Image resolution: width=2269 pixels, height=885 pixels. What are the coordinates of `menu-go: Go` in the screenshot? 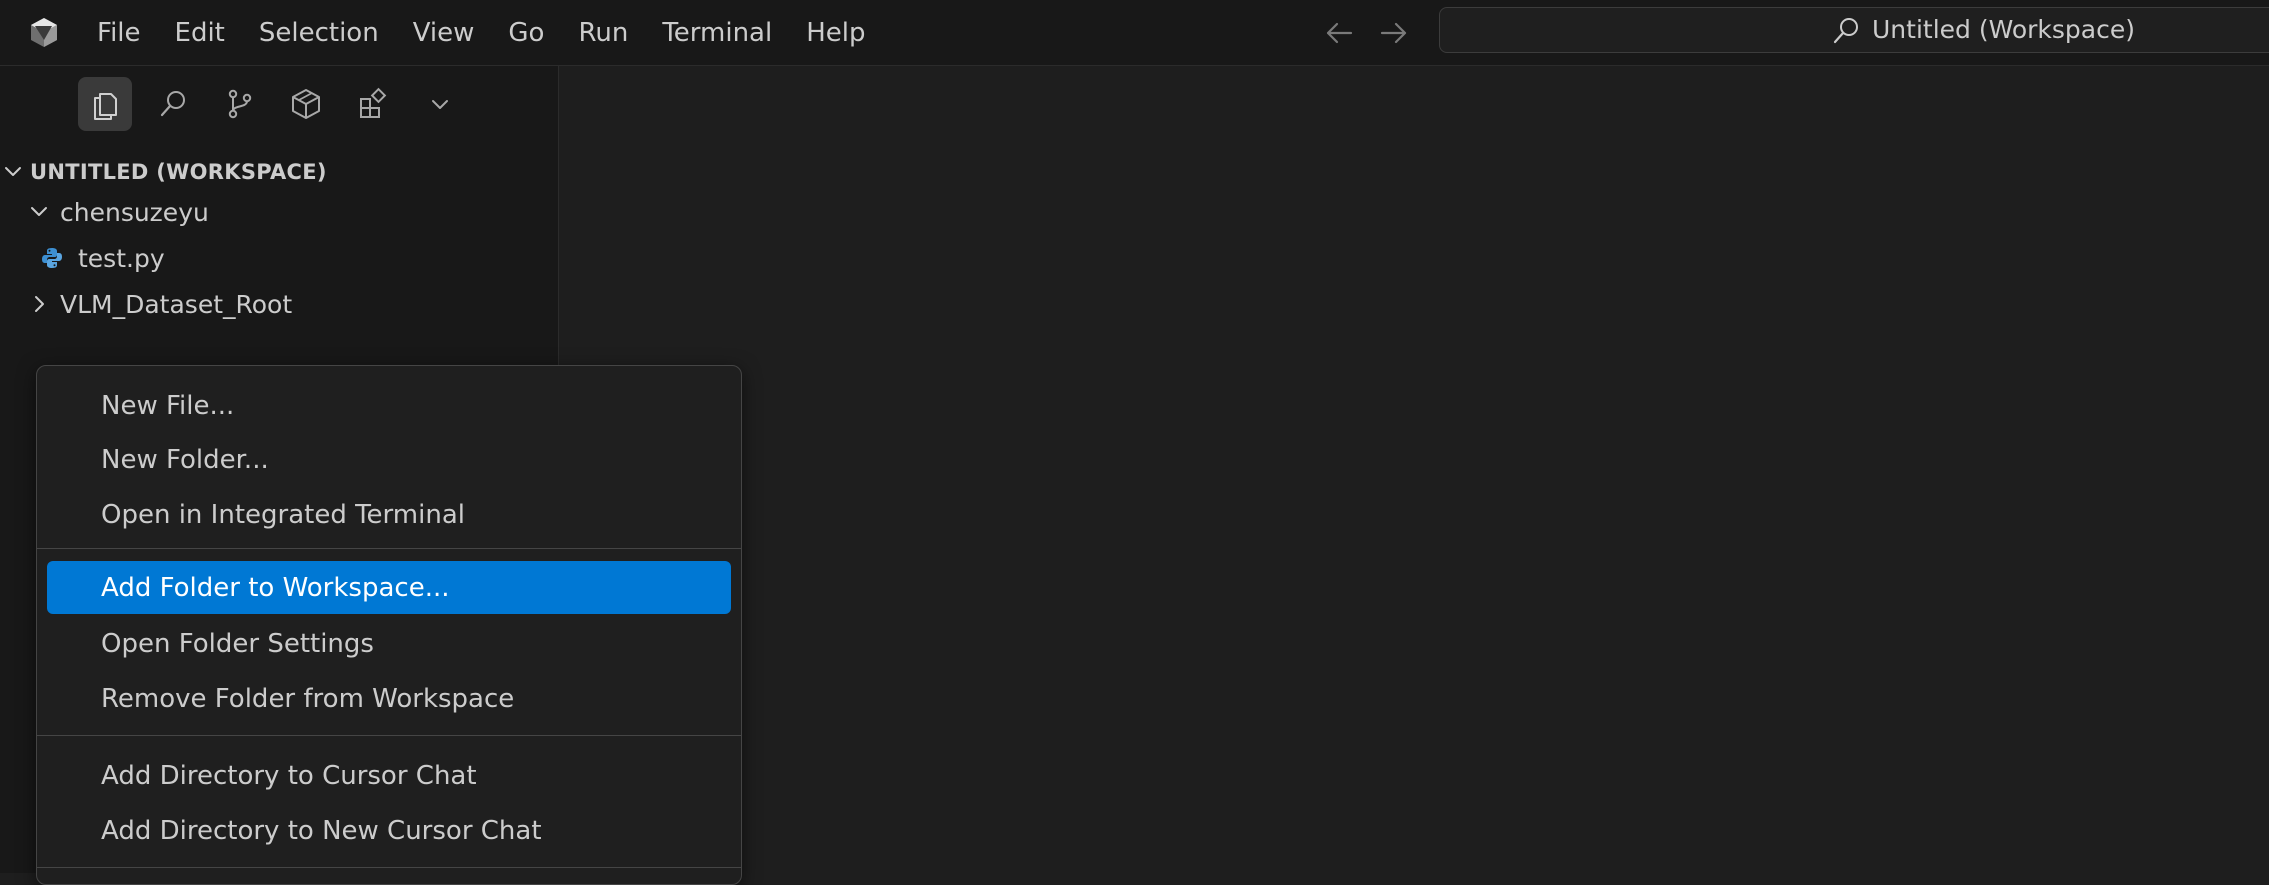 It's located at (526, 33).